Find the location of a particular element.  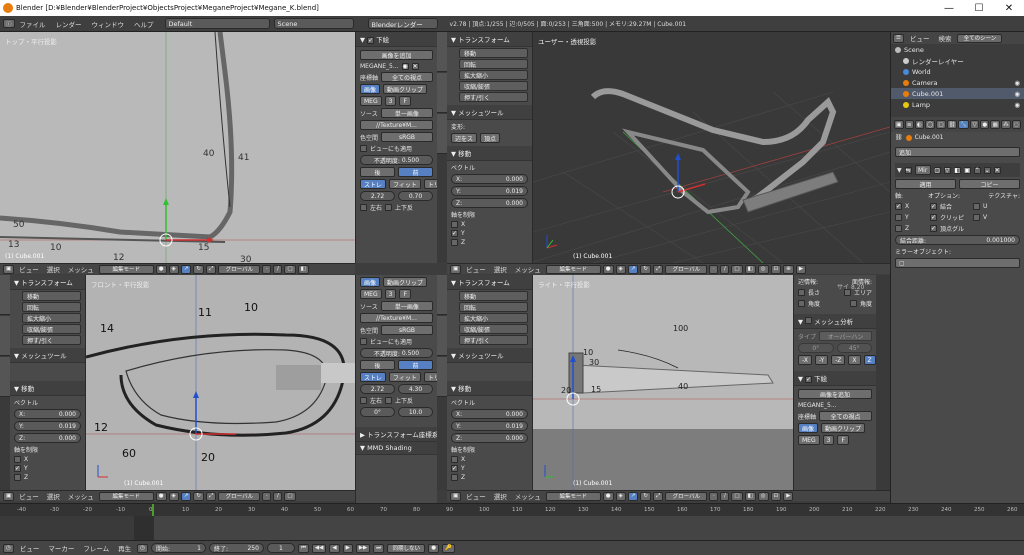

vector-x-field: X: 0.000 is located at coordinates (489, 179).